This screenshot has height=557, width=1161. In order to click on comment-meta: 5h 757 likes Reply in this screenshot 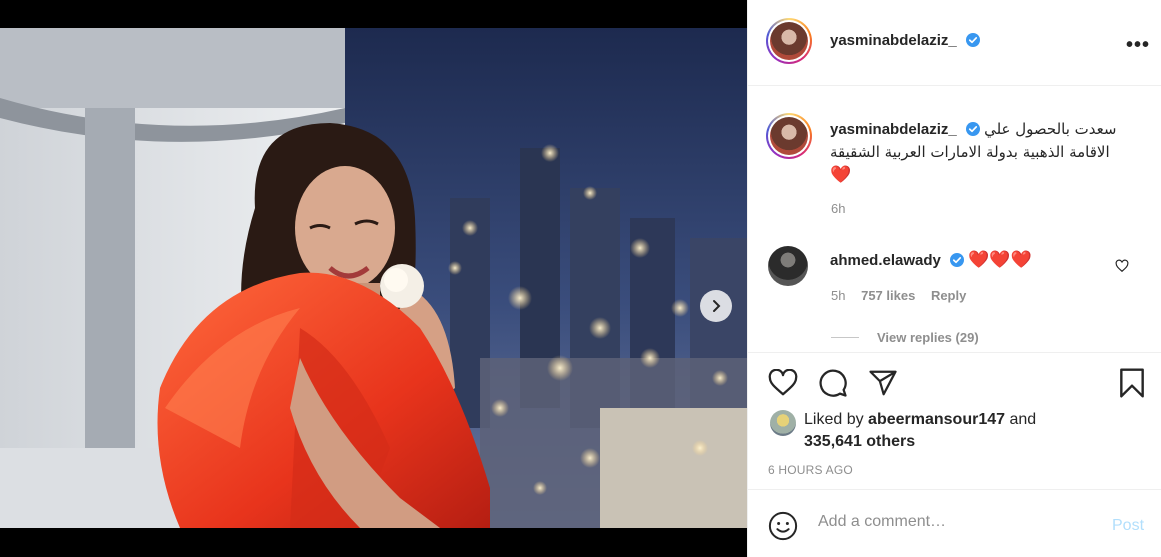, I will do `click(898, 295)`.